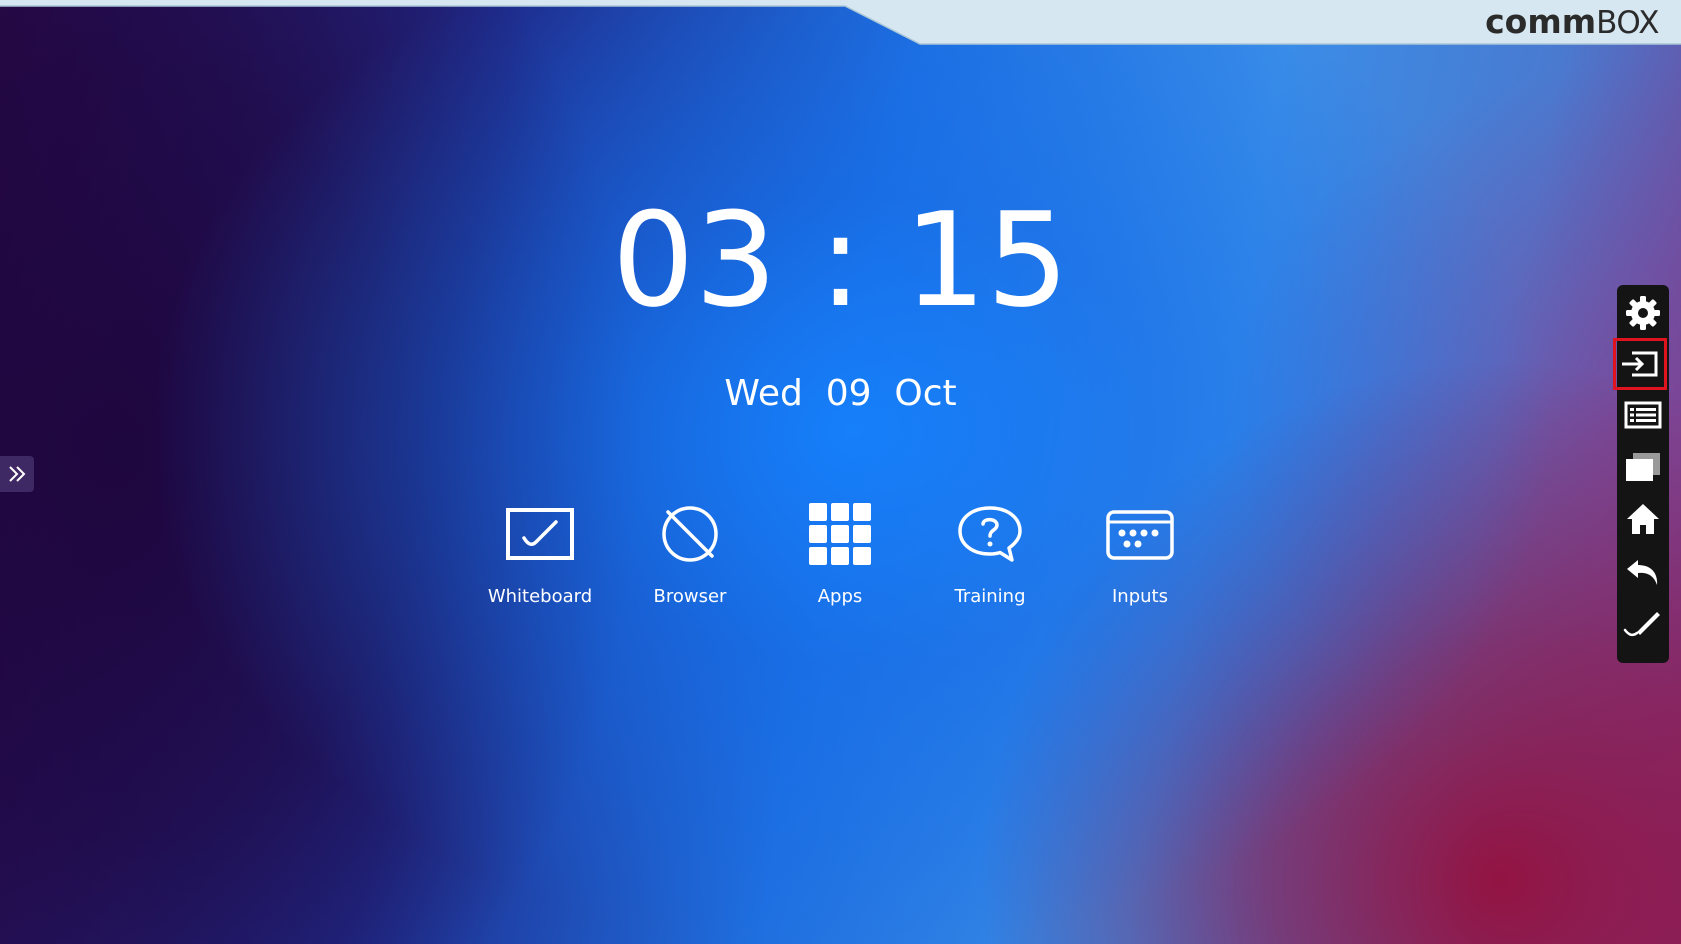 This screenshot has height=944, width=1681. What do you see at coordinates (1140, 596) in the screenshot?
I see `launcher-inputs-label: Inputs` at bounding box center [1140, 596].